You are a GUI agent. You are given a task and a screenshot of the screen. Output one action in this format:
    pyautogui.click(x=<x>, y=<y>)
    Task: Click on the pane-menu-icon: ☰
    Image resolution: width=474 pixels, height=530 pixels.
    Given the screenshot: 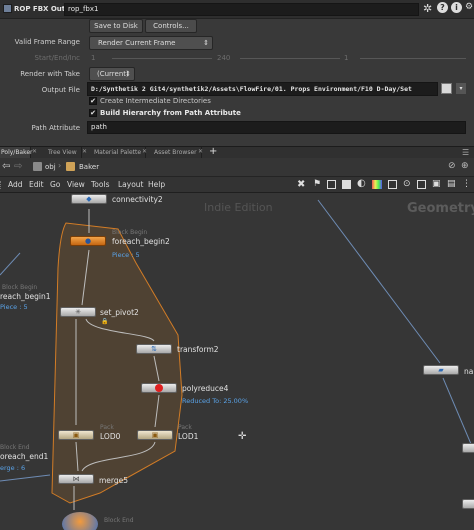 What is the action you would take?
    pyautogui.click(x=465, y=152)
    